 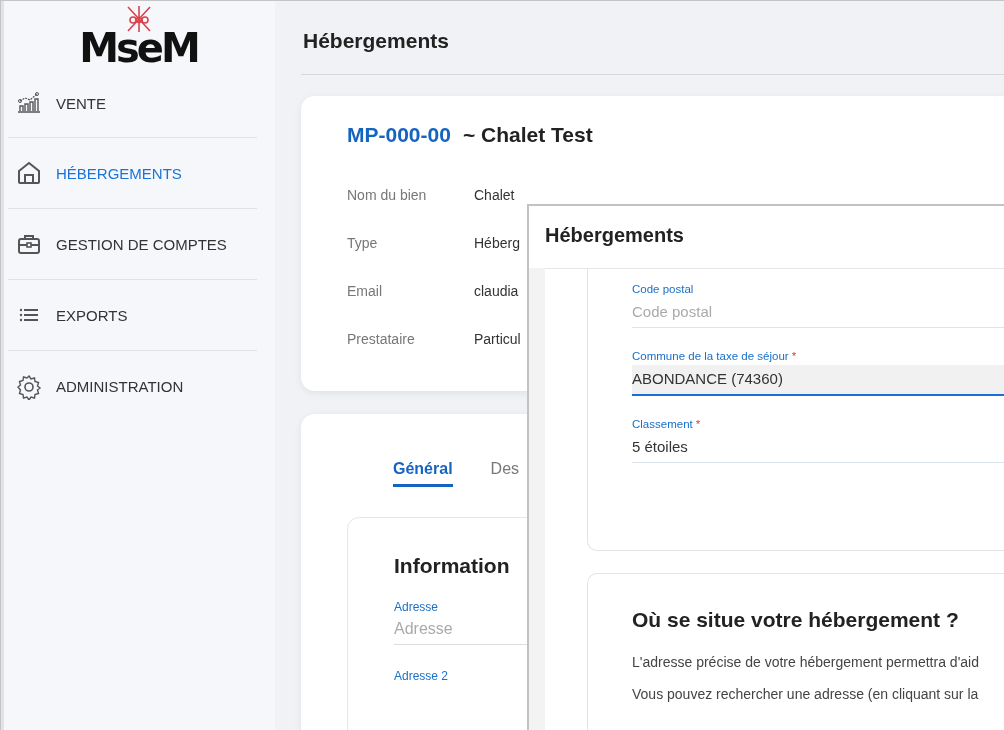 What do you see at coordinates (497, 243) in the screenshot?
I see `field-value: Héberg` at bounding box center [497, 243].